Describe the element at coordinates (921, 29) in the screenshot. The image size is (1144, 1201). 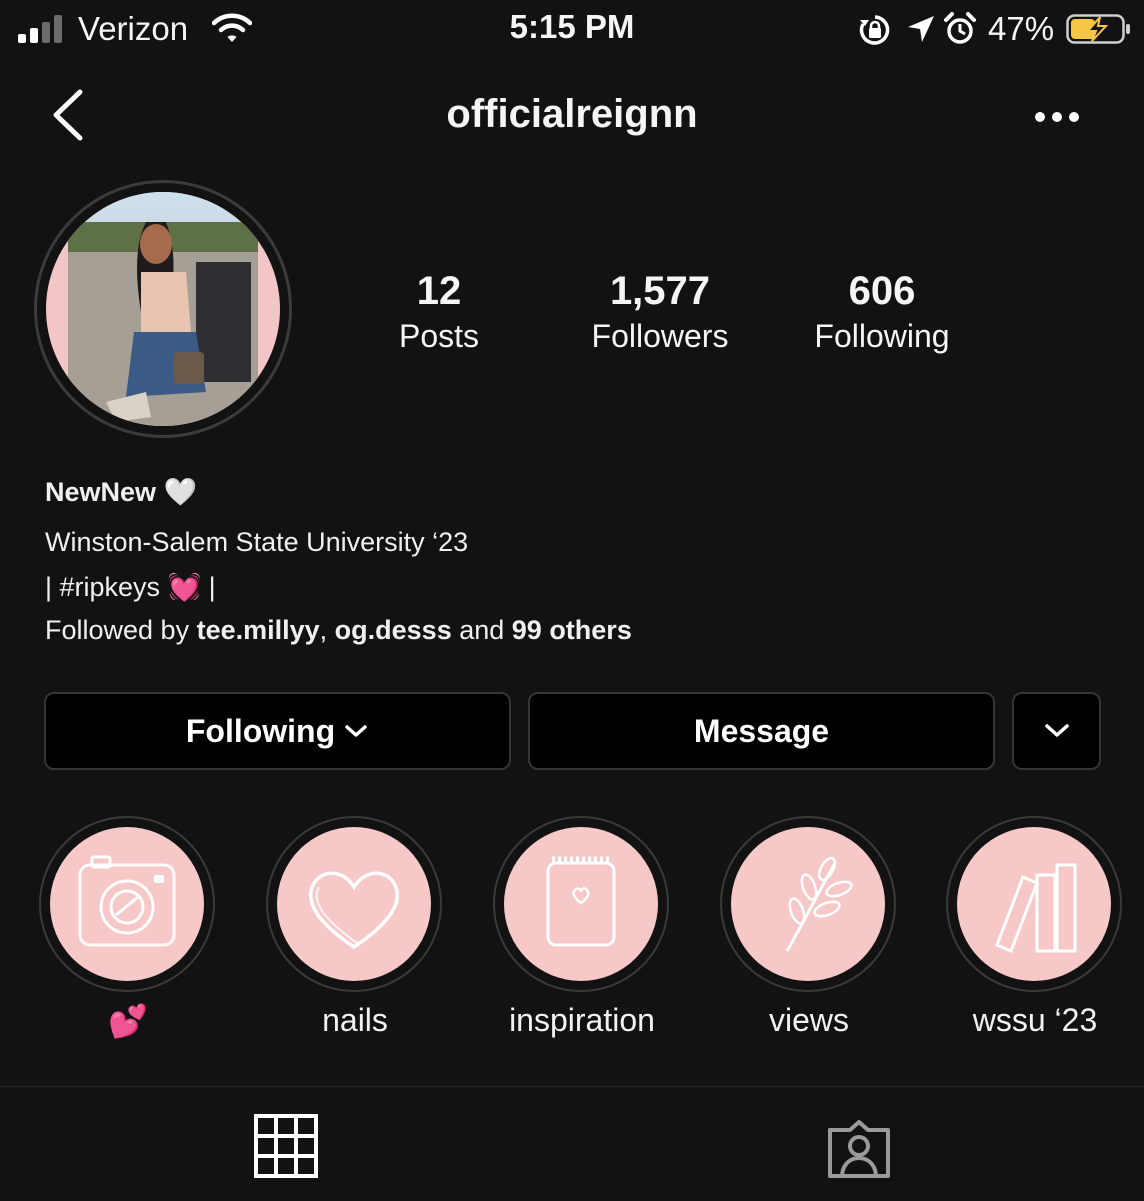
I see `location-arrow-icon` at that location.